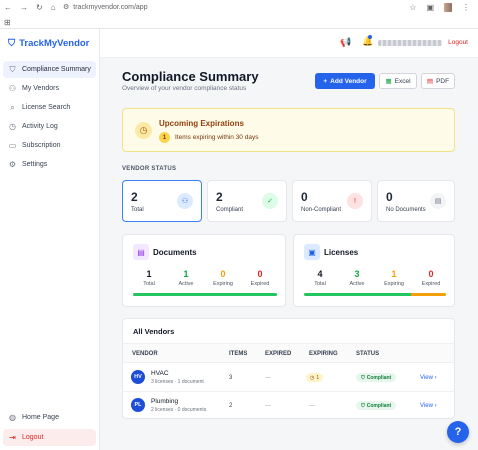 Image resolution: width=478 pixels, height=450 pixels. What do you see at coordinates (458, 42) in the screenshot?
I see `header-logout-link: Logout` at bounding box center [458, 42].